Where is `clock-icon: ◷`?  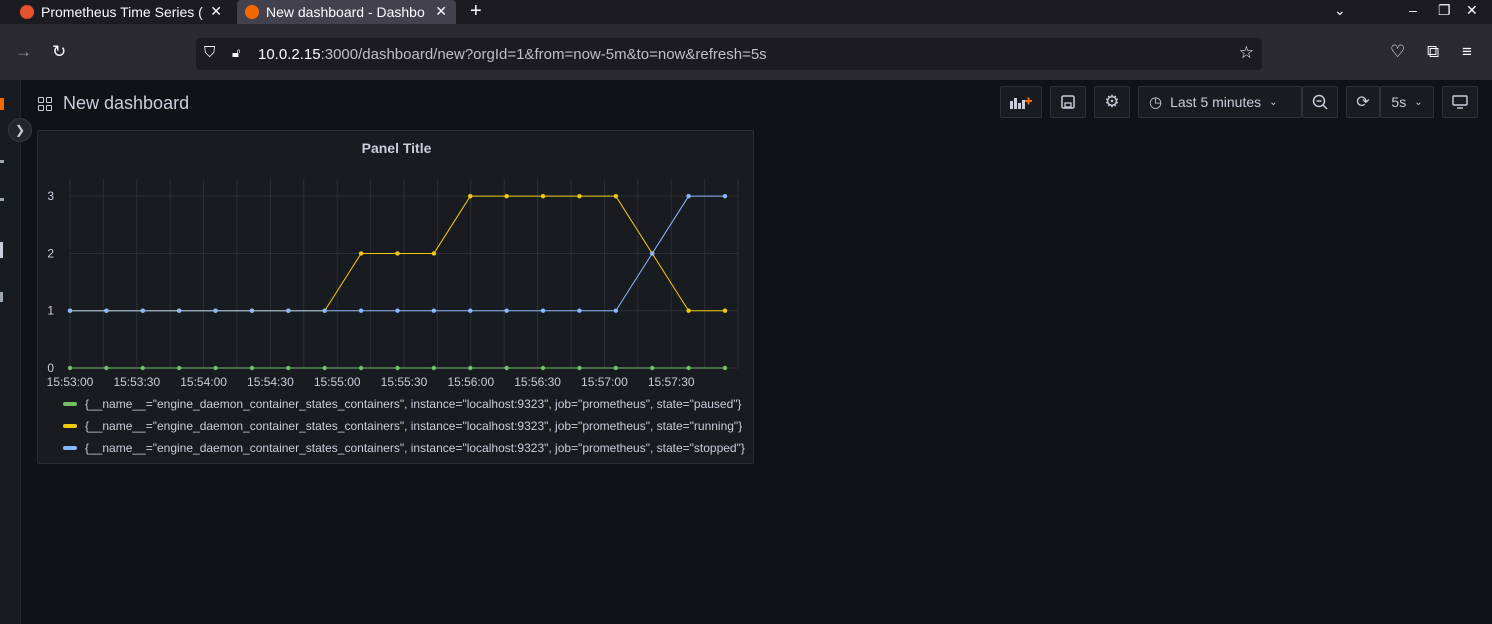
clock-icon: ◷ is located at coordinates (1156, 102).